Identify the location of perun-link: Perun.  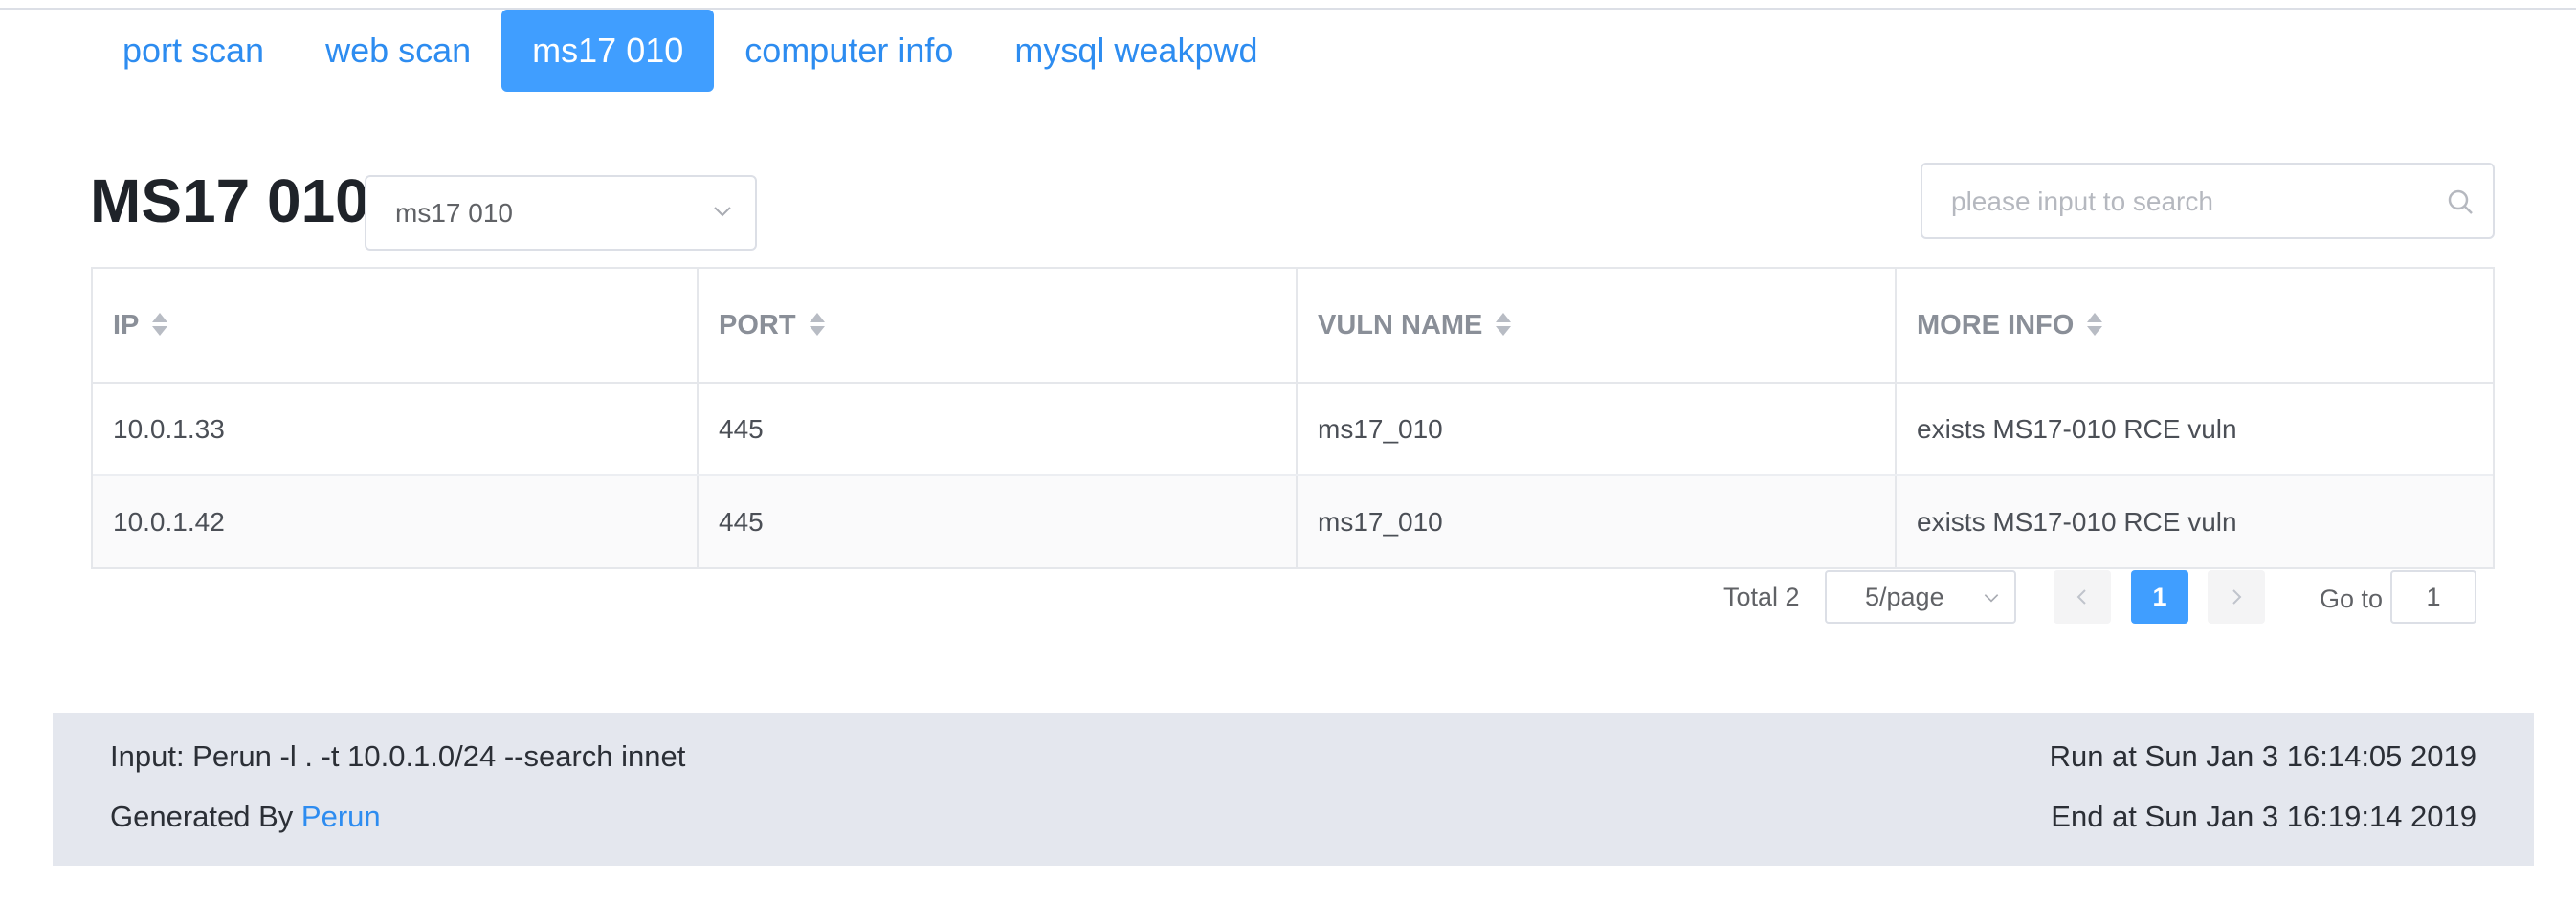
(341, 816).